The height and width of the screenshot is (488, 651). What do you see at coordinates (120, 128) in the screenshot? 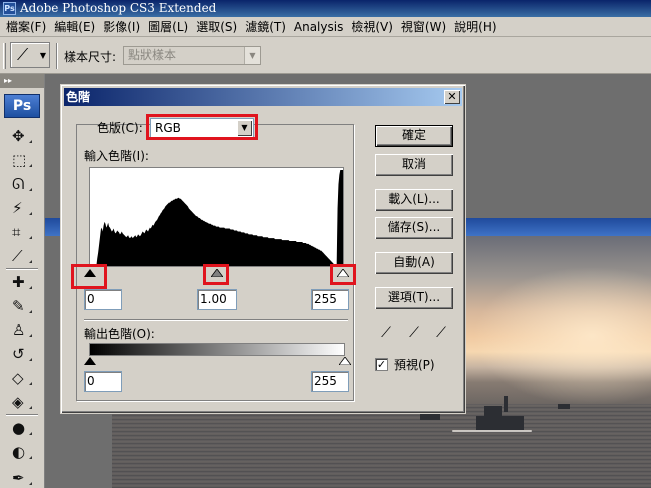
I see `channel-label: 色版(C):` at bounding box center [120, 128].